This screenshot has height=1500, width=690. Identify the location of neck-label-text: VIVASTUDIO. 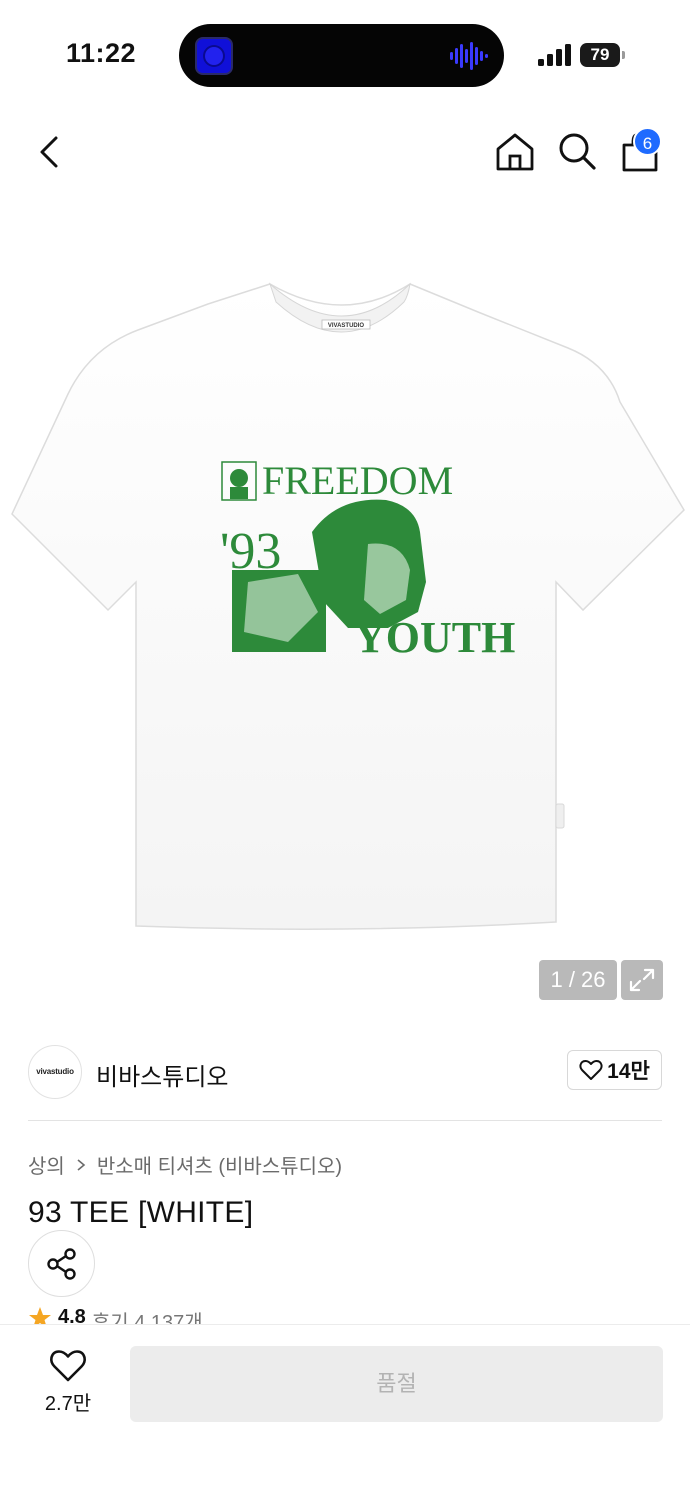
(346, 326).